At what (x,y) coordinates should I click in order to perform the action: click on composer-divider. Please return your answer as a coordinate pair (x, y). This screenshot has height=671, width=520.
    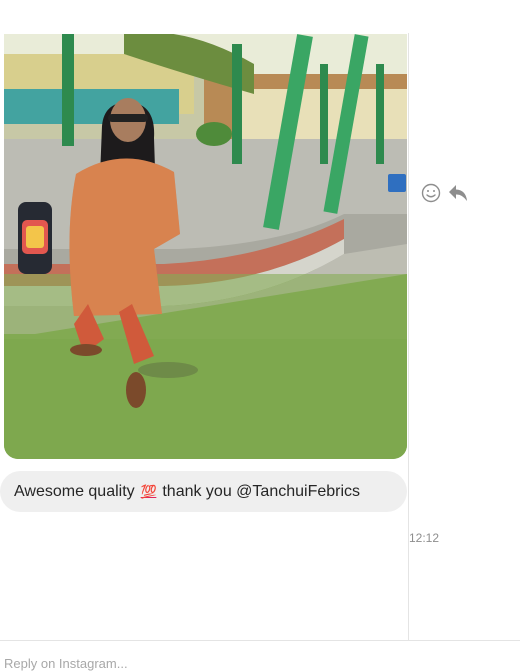
    Looking at the image, I should click on (260, 640).